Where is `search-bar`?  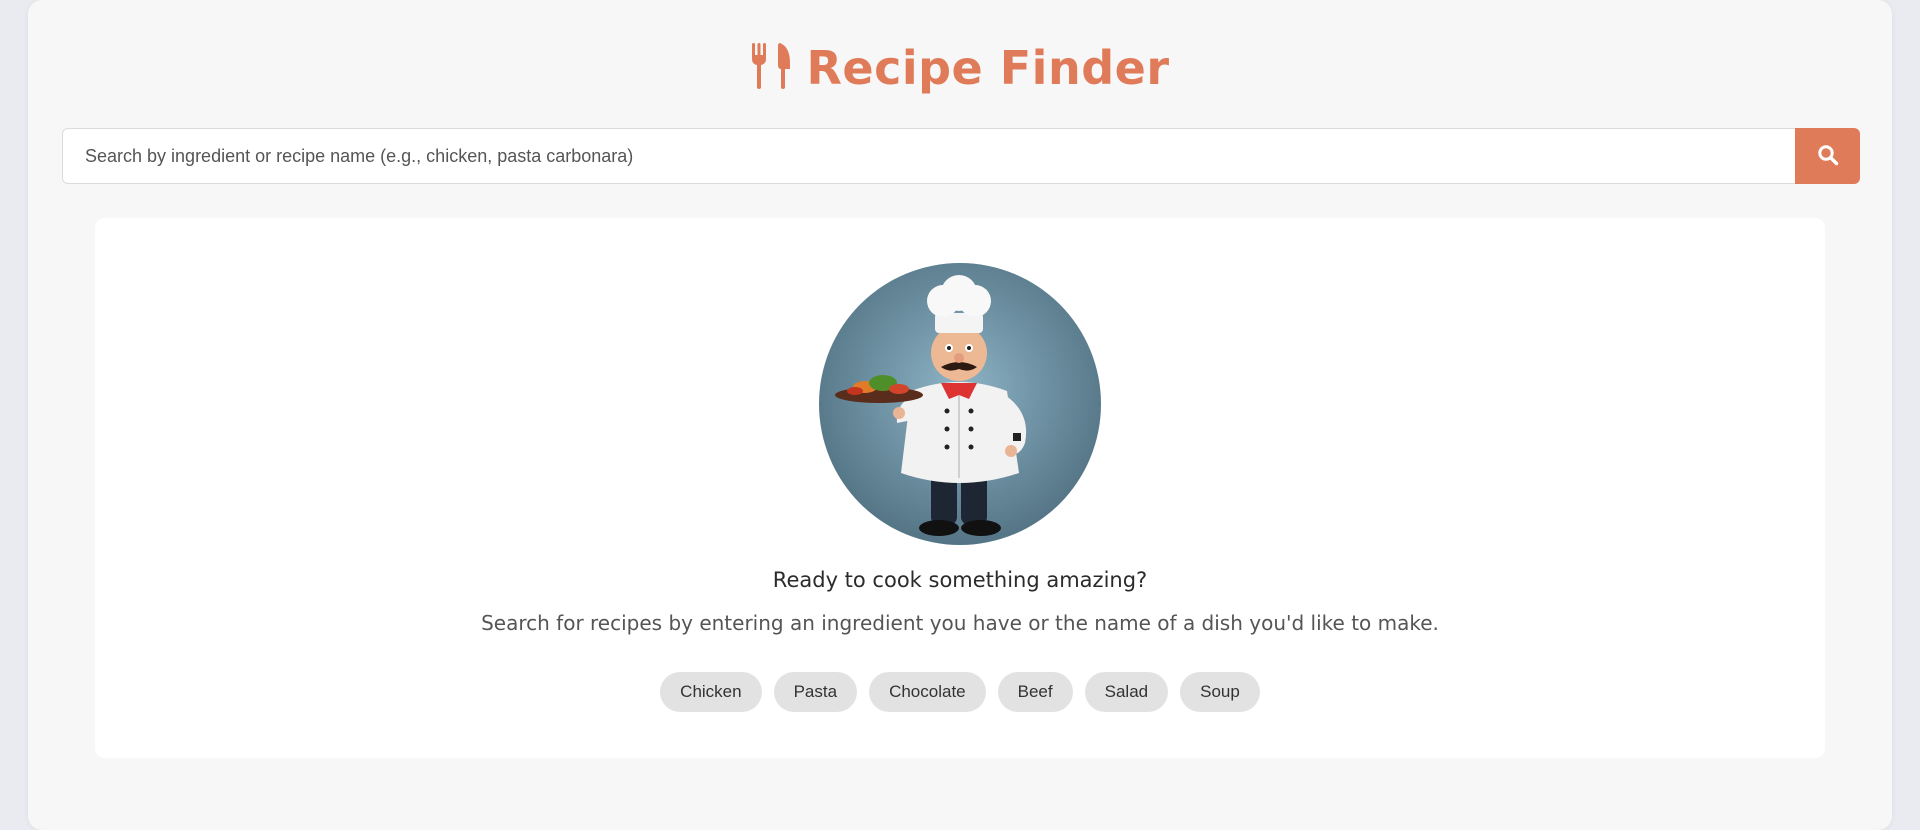
search-bar is located at coordinates (961, 156).